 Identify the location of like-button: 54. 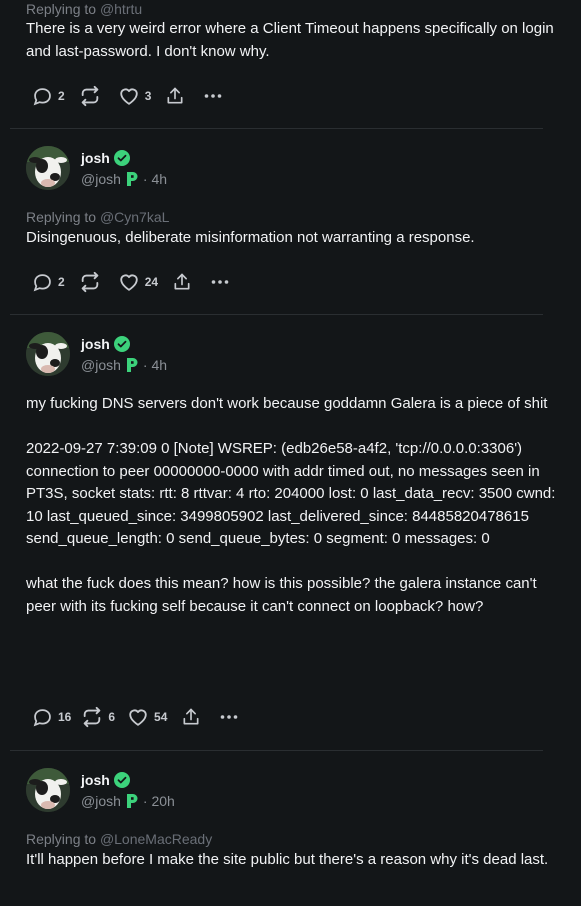
(147, 717).